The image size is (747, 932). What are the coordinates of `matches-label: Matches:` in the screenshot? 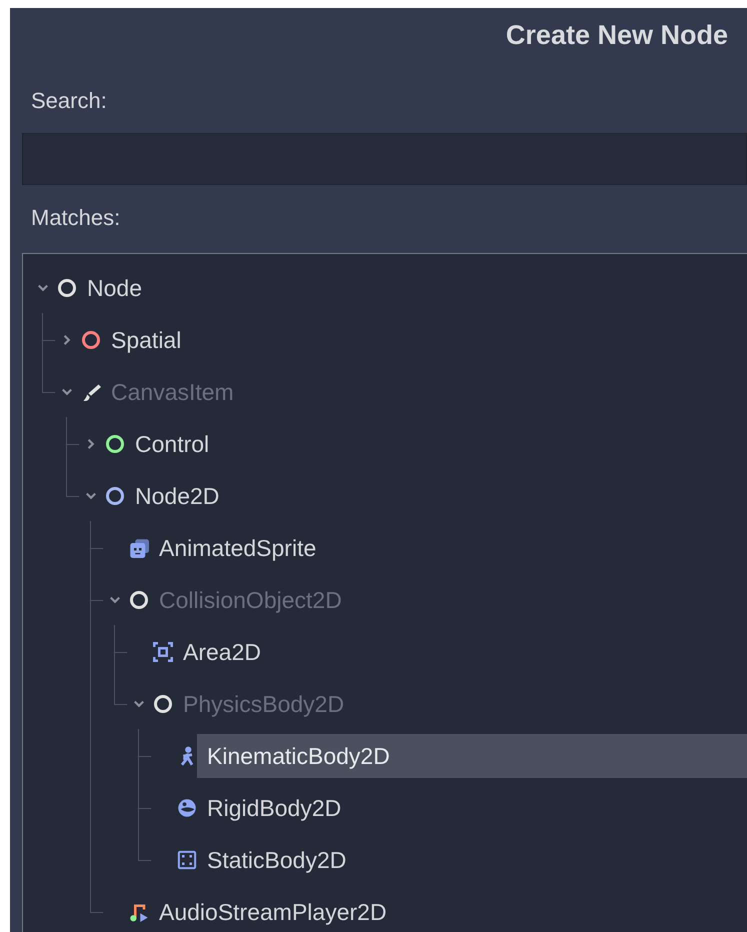 It's located at (76, 218).